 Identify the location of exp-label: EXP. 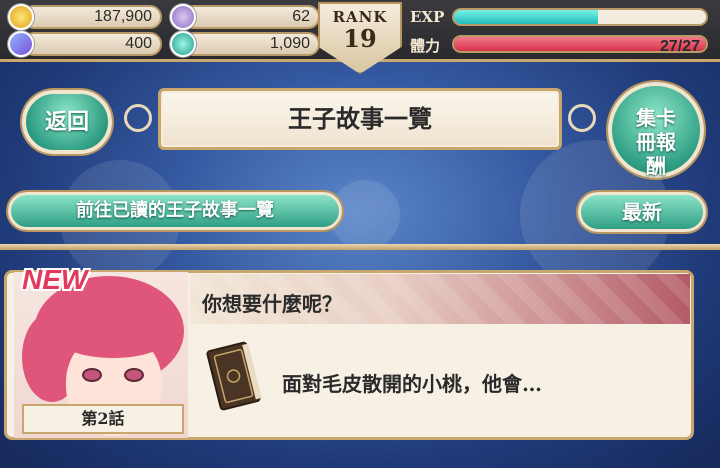
(427, 17).